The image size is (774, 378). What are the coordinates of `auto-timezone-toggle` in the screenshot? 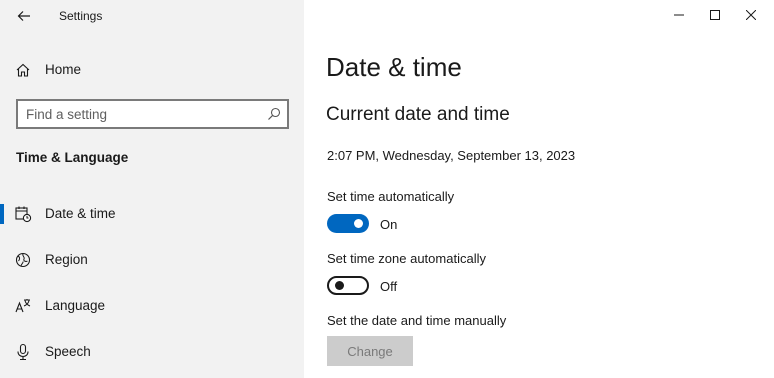 It's located at (348, 285).